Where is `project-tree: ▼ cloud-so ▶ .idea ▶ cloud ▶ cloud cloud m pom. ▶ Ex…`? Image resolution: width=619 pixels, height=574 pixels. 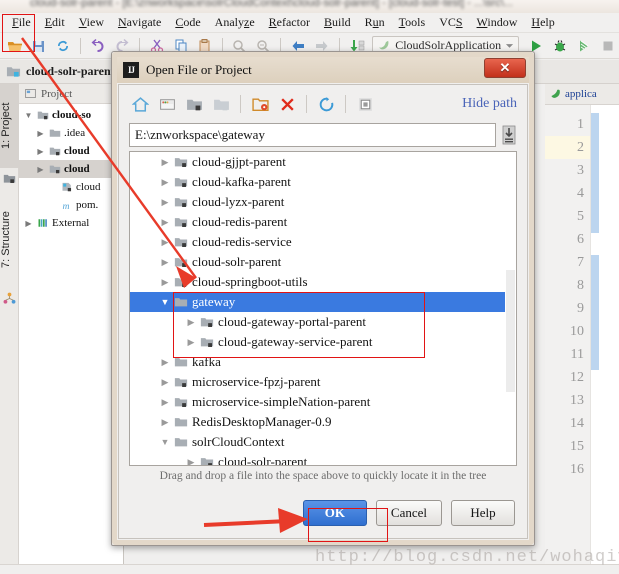
project-tree: ▼ cloud-so ▶ .idea ▶ cloud ▶ cloud cloud m pom. ▶ Ex… is located at coordinates (71, 168).